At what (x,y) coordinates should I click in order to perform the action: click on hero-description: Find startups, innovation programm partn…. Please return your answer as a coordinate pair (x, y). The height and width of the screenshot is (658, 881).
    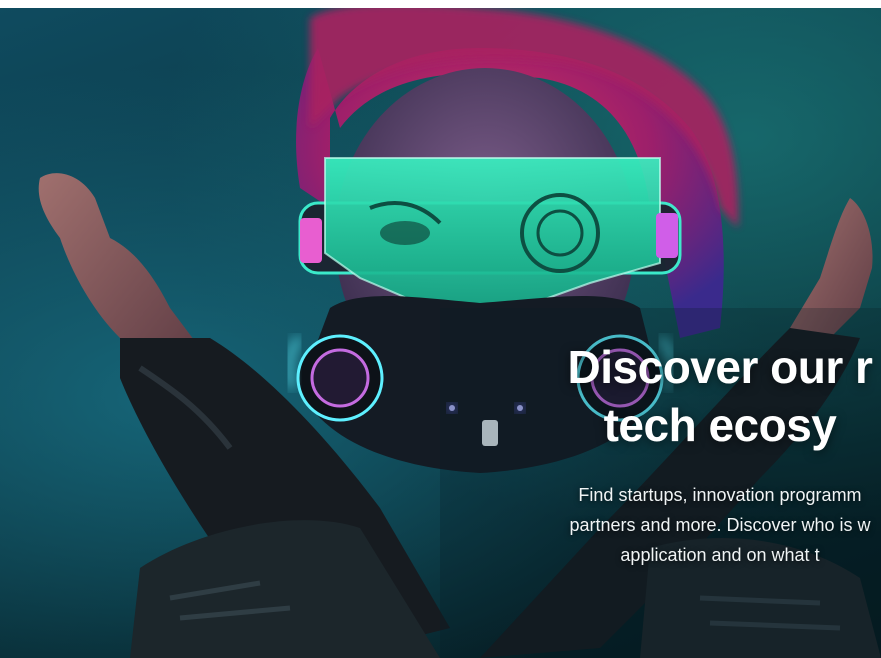
    Looking at the image, I should click on (670, 525).